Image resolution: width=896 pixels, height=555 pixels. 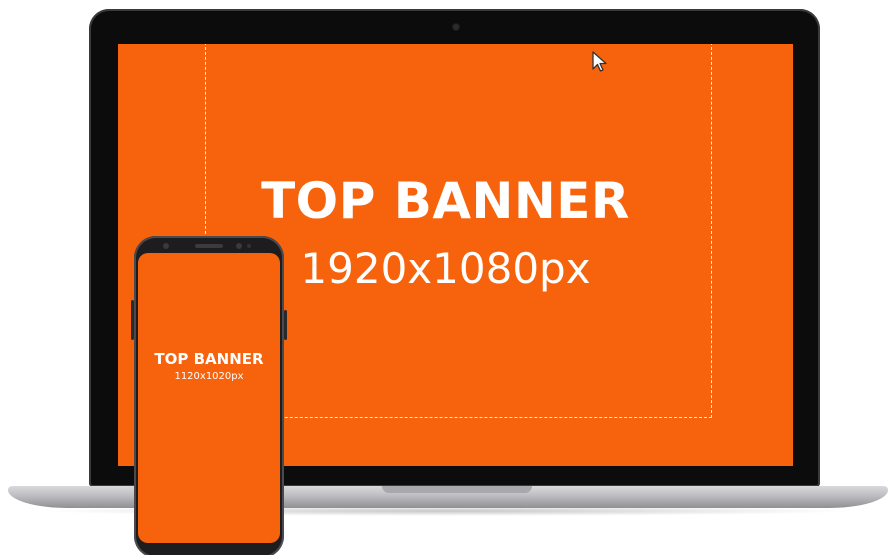 What do you see at coordinates (209, 398) in the screenshot?
I see `phone-screen: TOP BANNER 1120x1020px` at bounding box center [209, 398].